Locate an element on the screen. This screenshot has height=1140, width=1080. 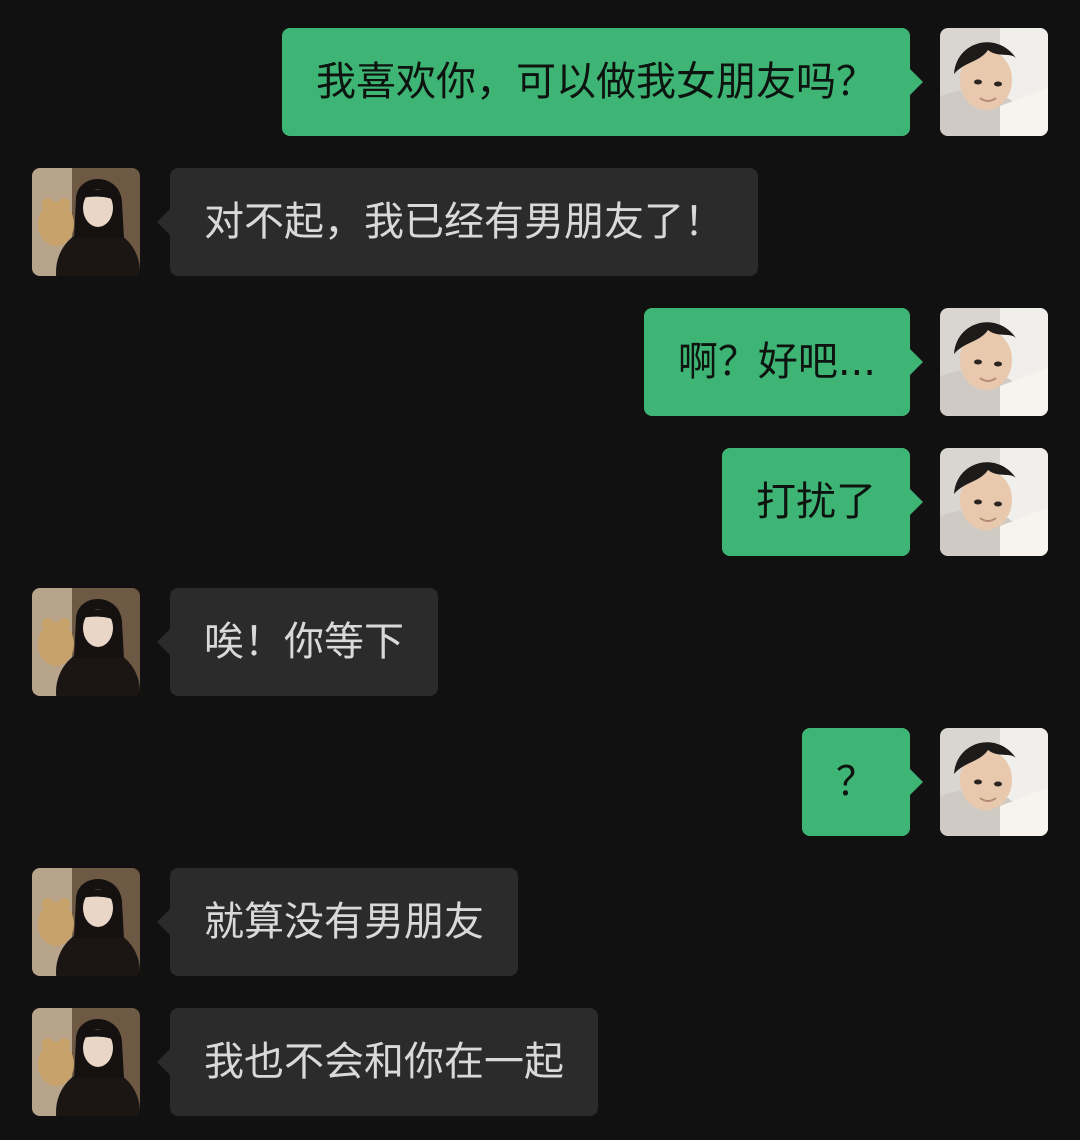
message-row-outgoing: 打扰了 is located at coordinates (540, 502).